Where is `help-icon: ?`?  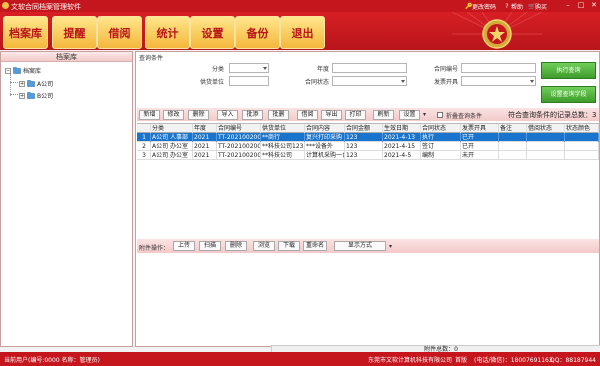
help-icon: ? is located at coordinates (507, 6).